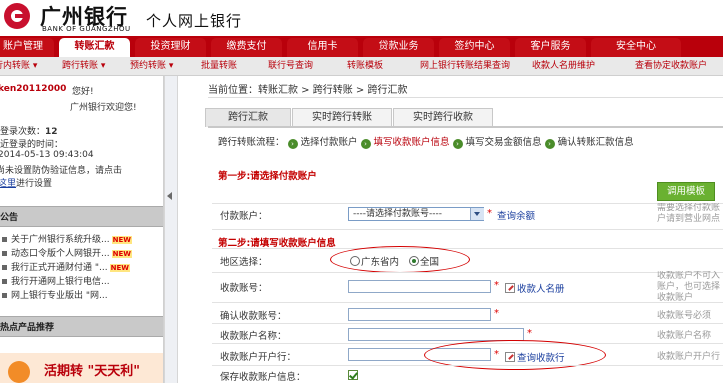 The image size is (723, 383). What do you see at coordinates (516, 215) in the screenshot?
I see `query-balance-link: 查询余额` at bounding box center [516, 215].